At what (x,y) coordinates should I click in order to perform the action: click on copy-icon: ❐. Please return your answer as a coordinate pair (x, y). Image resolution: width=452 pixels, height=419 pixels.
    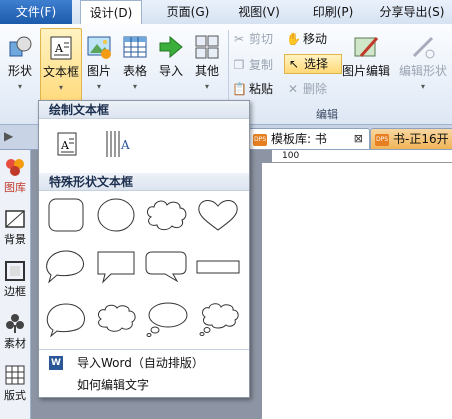
    Looking at the image, I should click on (239, 65).